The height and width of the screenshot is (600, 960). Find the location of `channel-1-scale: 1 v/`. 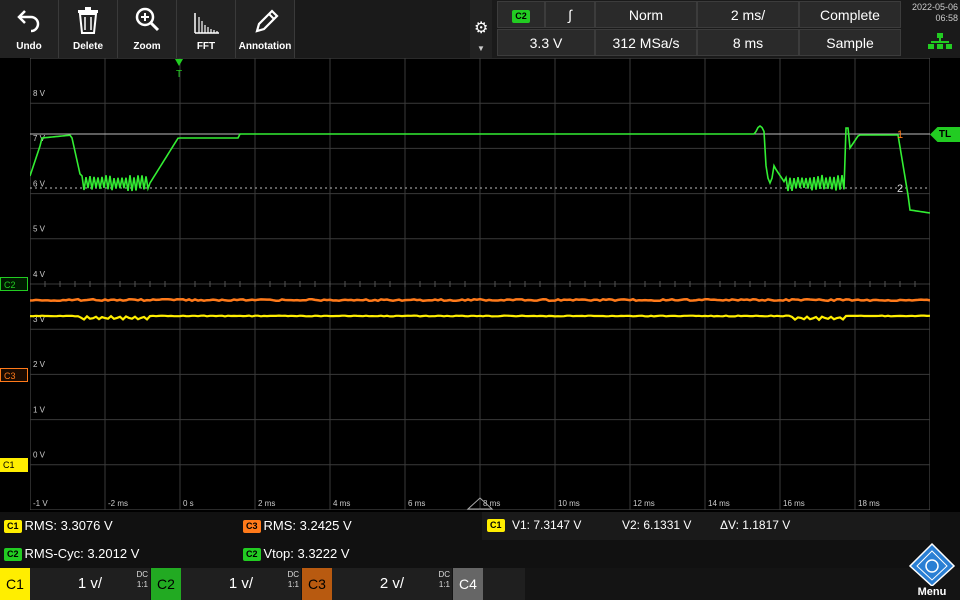

channel-1-scale: 1 v/ is located at coordinates (90, 584).